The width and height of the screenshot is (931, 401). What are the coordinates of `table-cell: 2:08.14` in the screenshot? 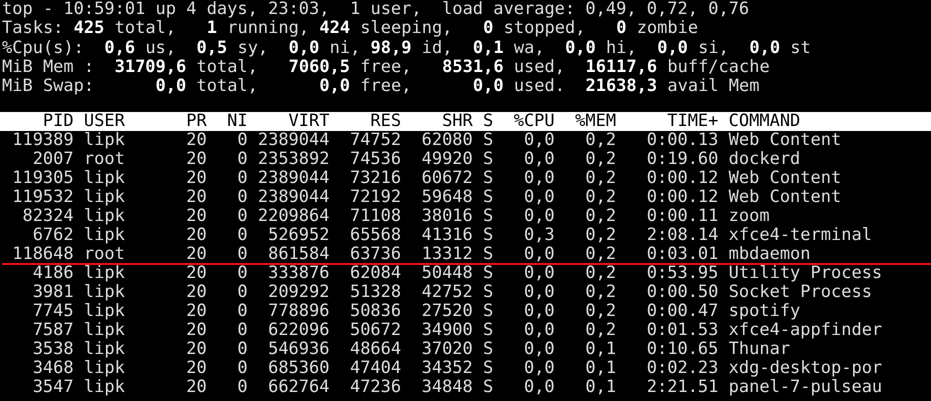 It's located at (682, 236).